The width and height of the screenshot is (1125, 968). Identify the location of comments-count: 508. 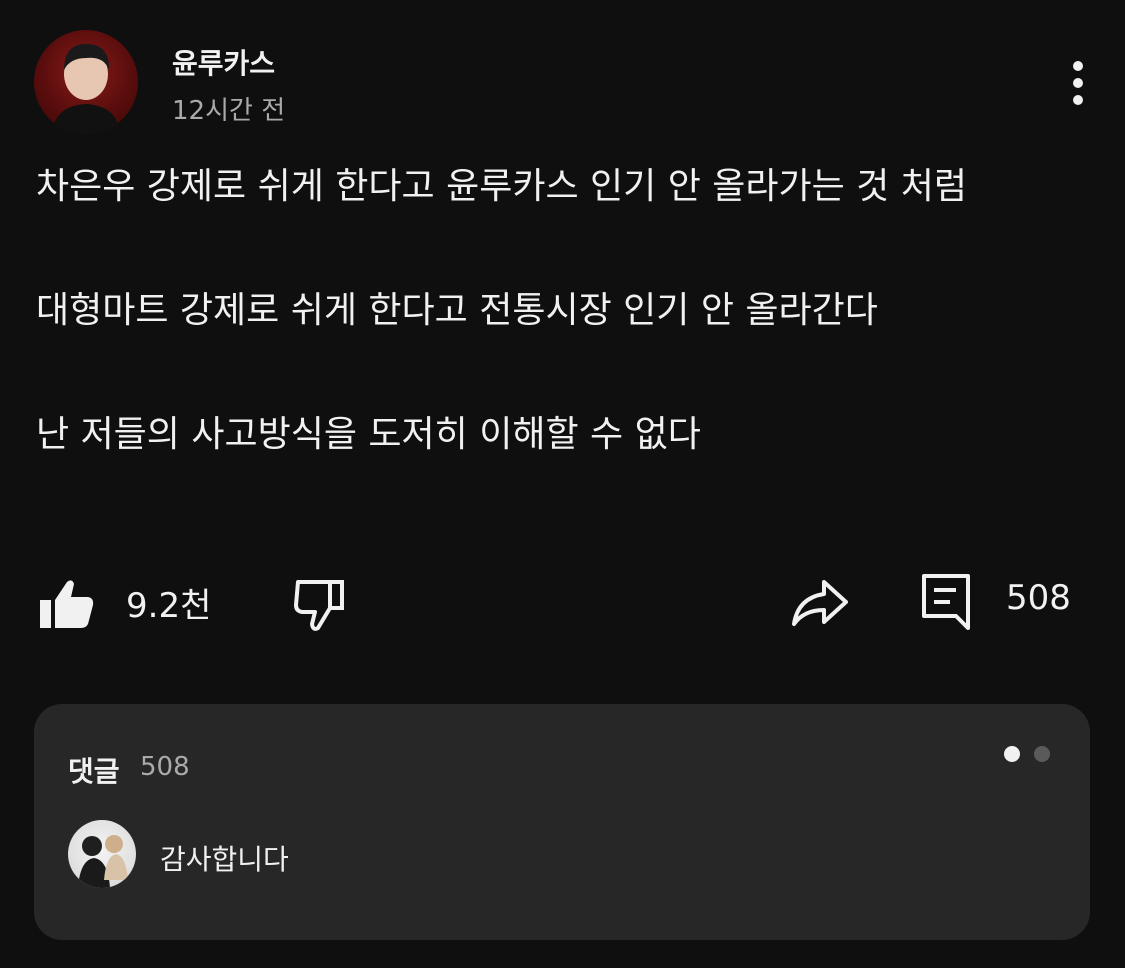
(165, 767).